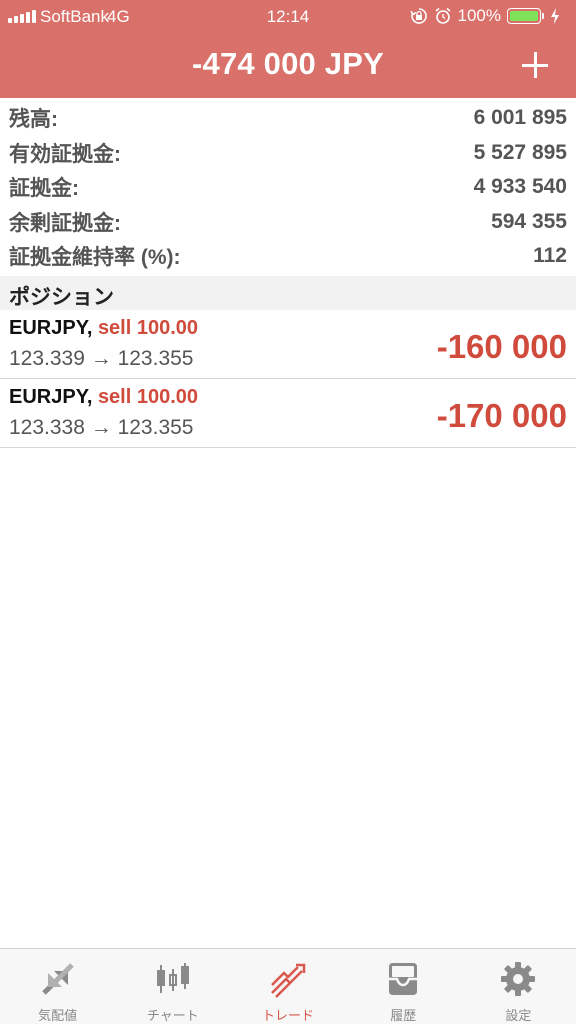 The height and width of the screenshot is (1024, 576). What do you see at coordinates (550, 256) in the screenshot?
I see `summary-value: 112` at bounding box center [550, 256].